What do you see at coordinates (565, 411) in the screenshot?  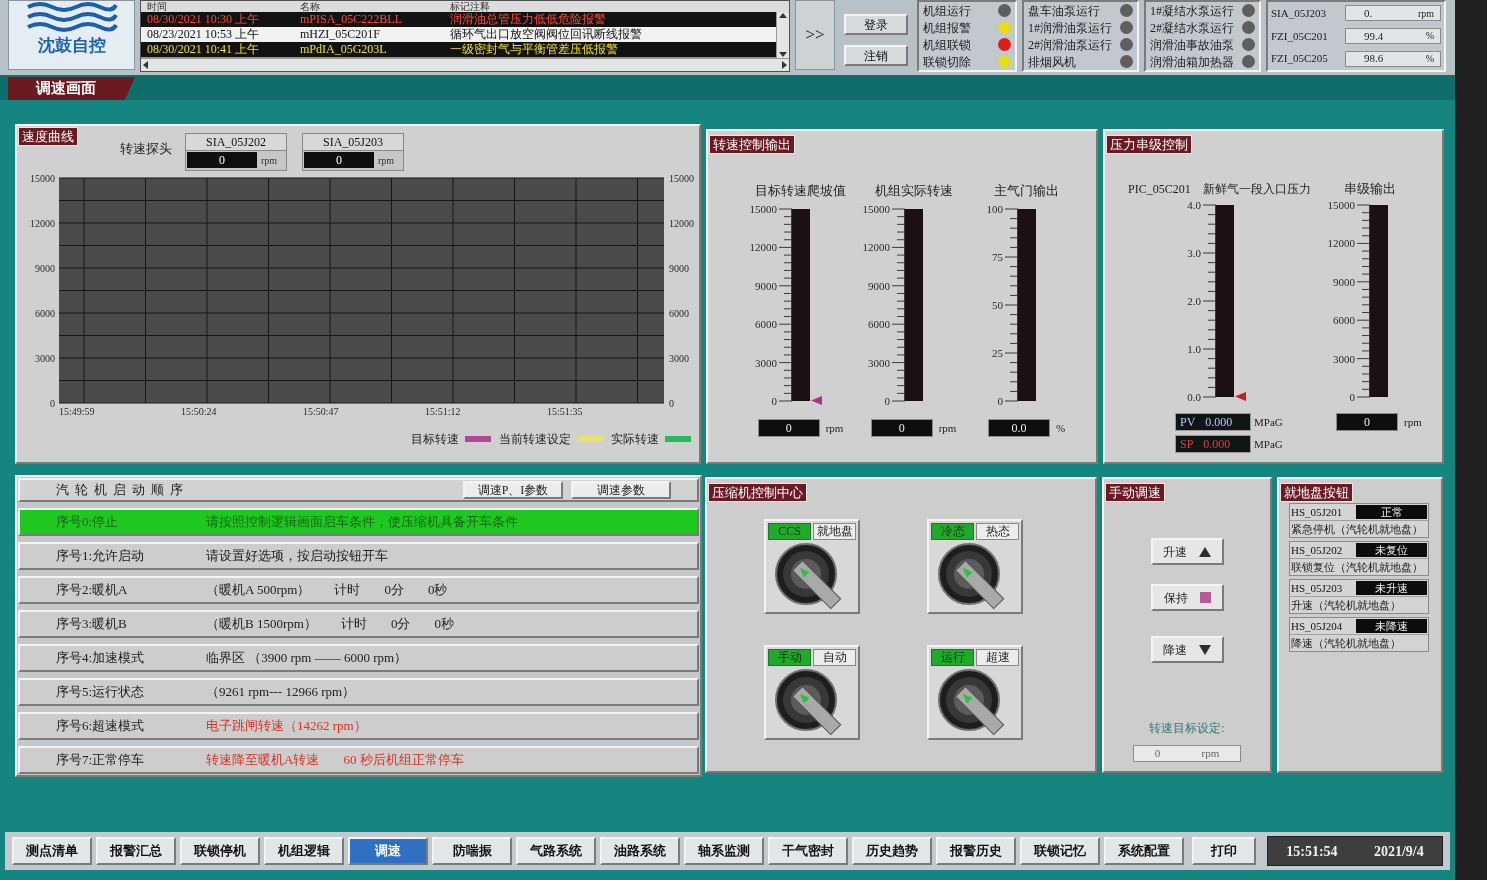 I see `axis-label: 15:51:35` at bounding box center [565, 411].